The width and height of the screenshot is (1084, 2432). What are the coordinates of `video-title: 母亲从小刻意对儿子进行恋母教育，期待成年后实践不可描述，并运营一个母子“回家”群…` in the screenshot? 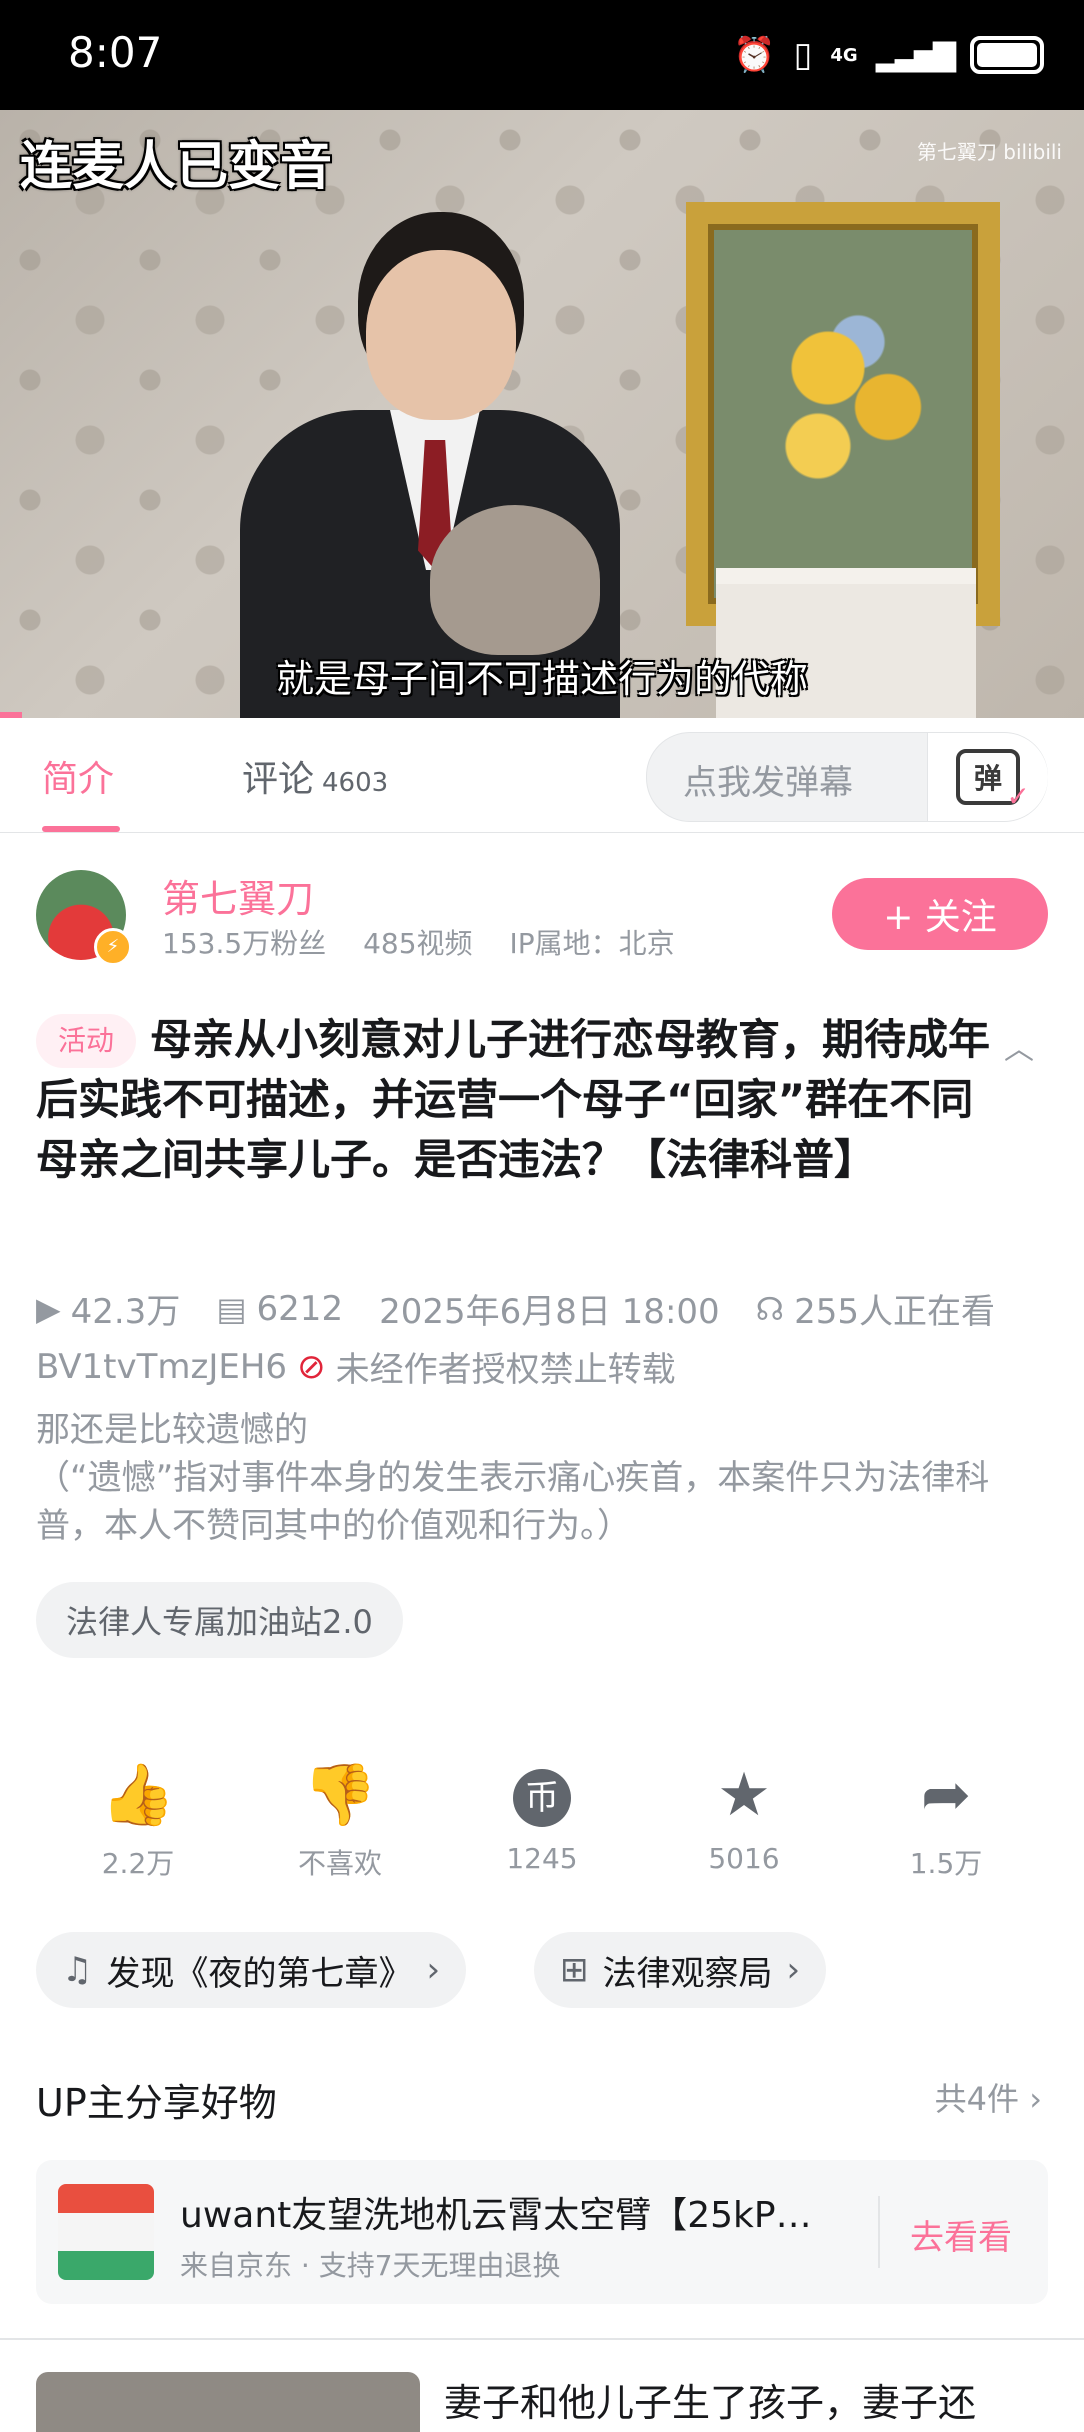 It's located at (513, 1099).